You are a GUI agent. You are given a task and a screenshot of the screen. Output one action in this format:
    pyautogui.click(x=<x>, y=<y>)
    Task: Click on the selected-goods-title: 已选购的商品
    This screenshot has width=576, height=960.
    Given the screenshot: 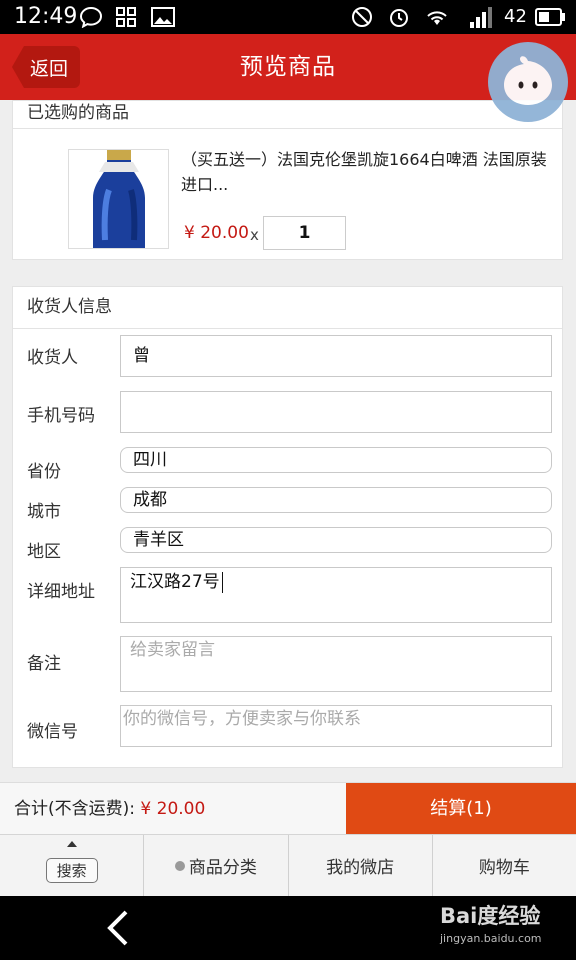 What is the action you would take?
    pyautogui.click(x=287, y=115)
    